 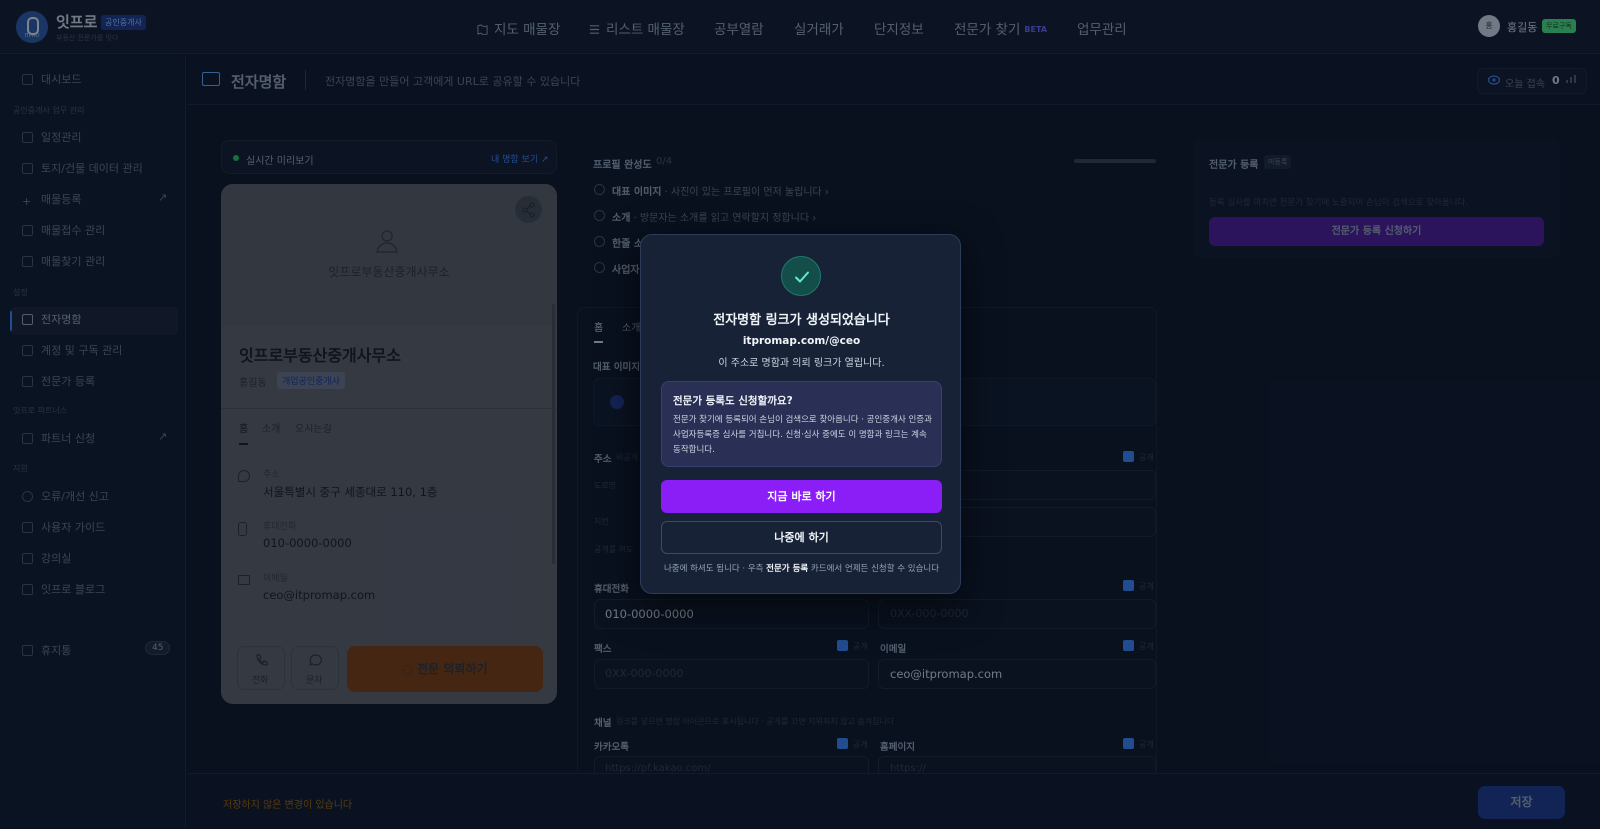 I want to click on success-check-icon, so click(x=801, y=276).